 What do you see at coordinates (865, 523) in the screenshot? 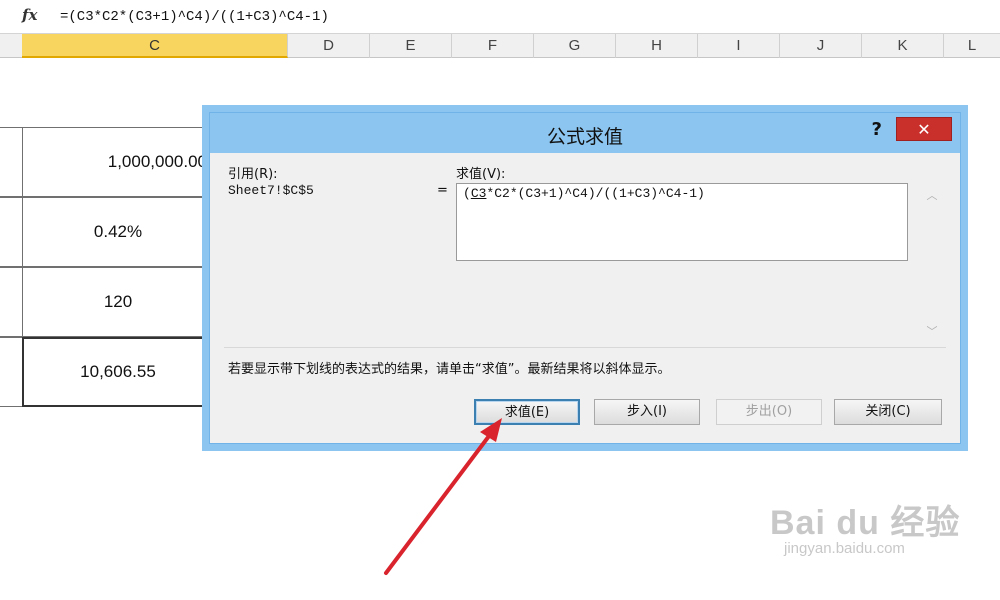
I see `watermark-main: Bai du 经验` at bounding box center [865, 523].